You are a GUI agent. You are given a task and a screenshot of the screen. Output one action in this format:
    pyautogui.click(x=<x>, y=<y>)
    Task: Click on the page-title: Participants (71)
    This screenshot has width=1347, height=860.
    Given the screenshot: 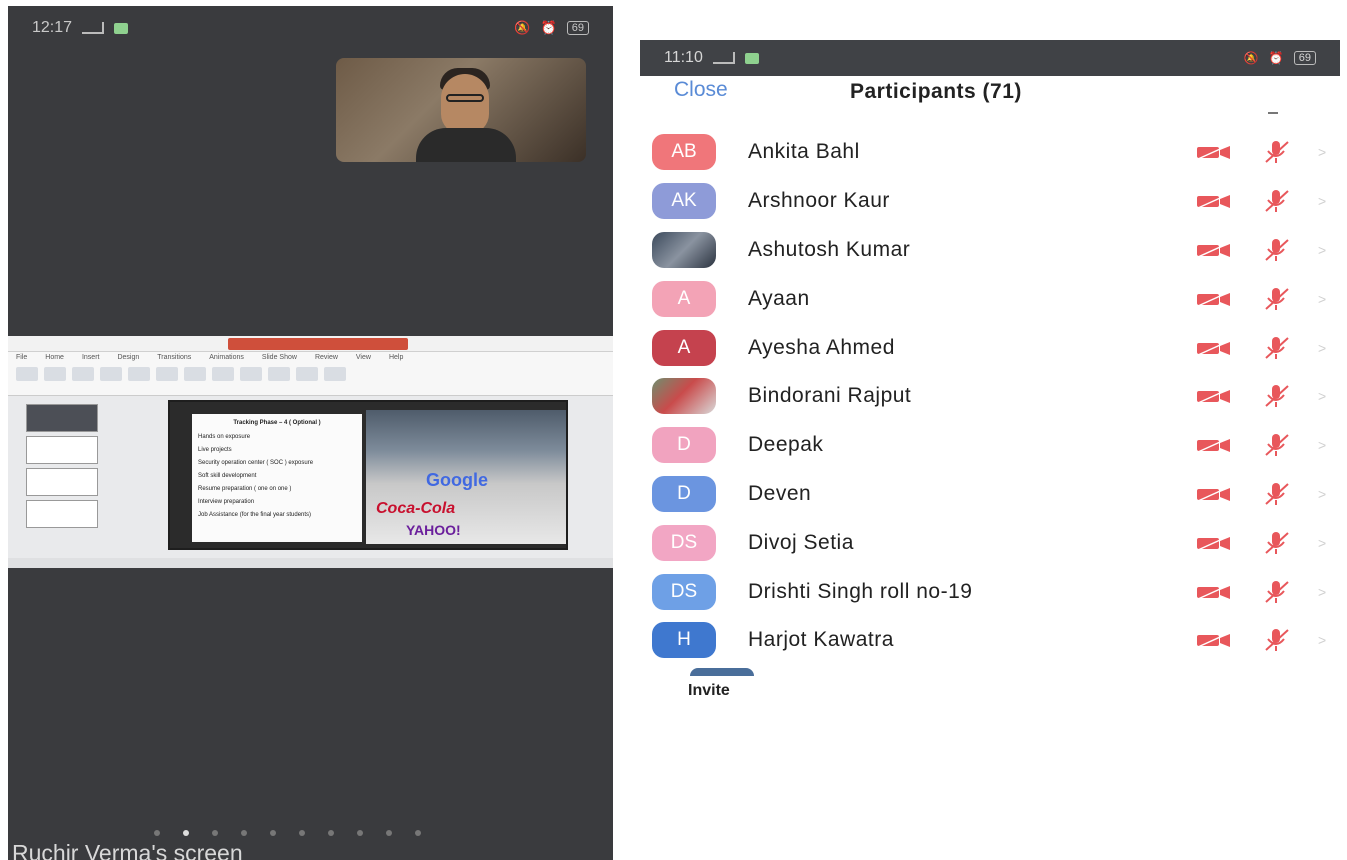 What is the action you would take?
    pyautogui.click(x=936, y=91)
    